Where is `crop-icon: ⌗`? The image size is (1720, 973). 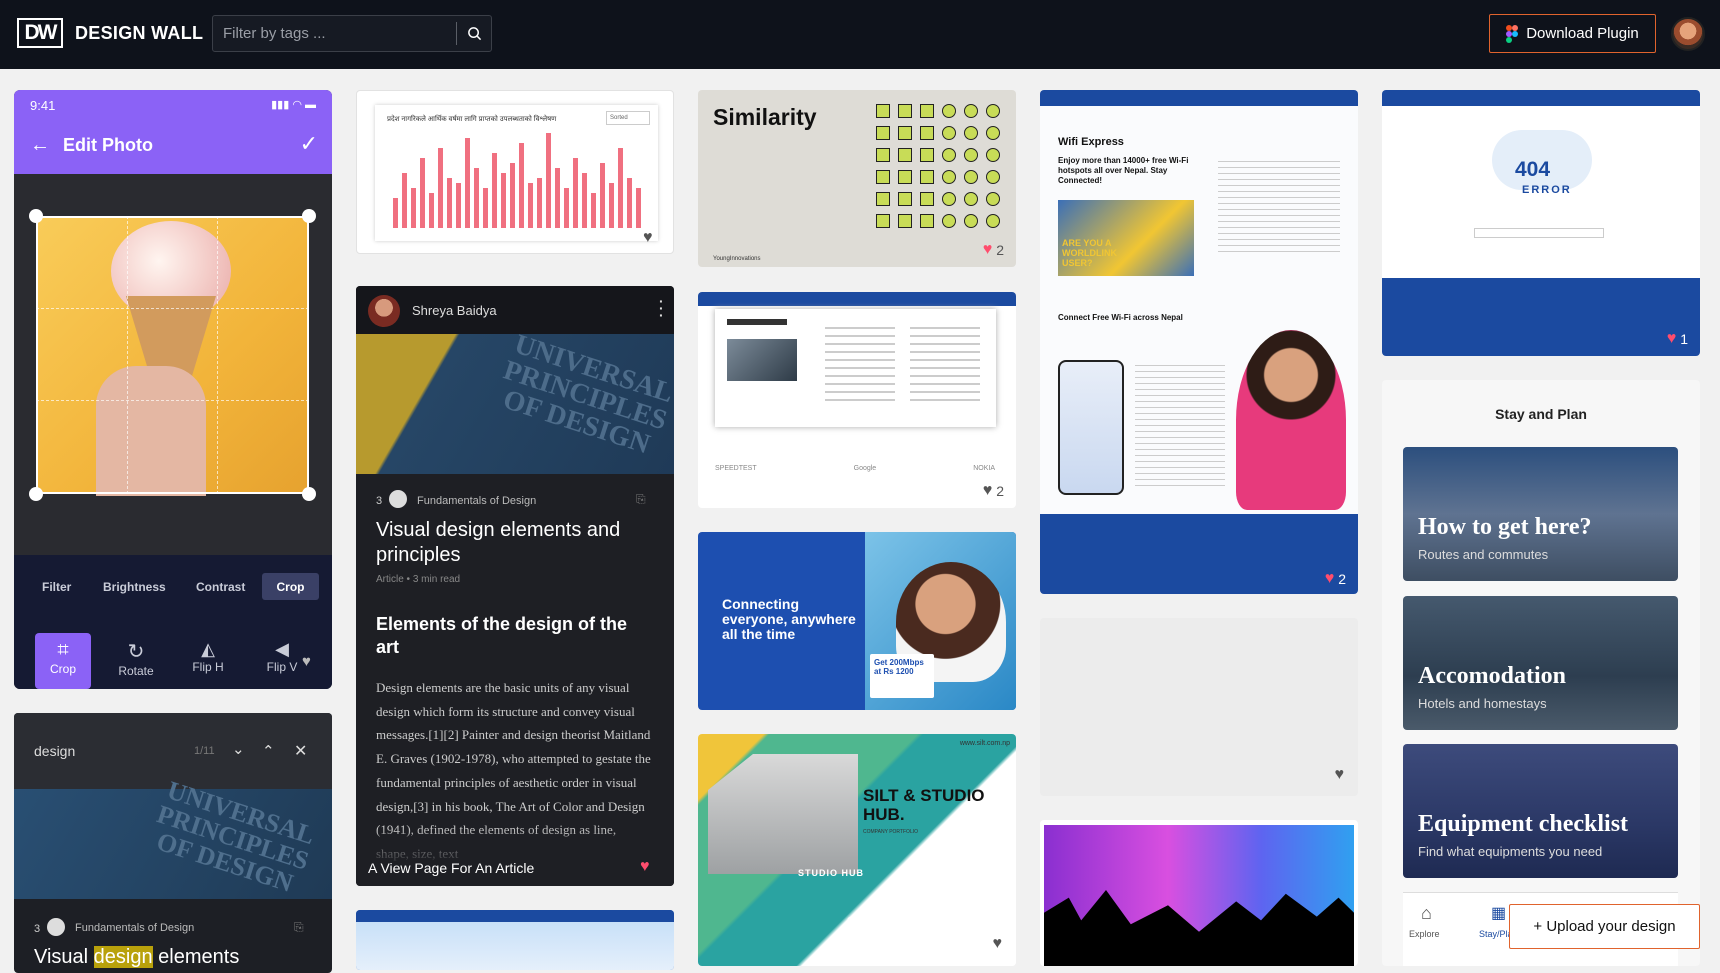
crop-icon: ⌗ is located at coordinates (63, 650).